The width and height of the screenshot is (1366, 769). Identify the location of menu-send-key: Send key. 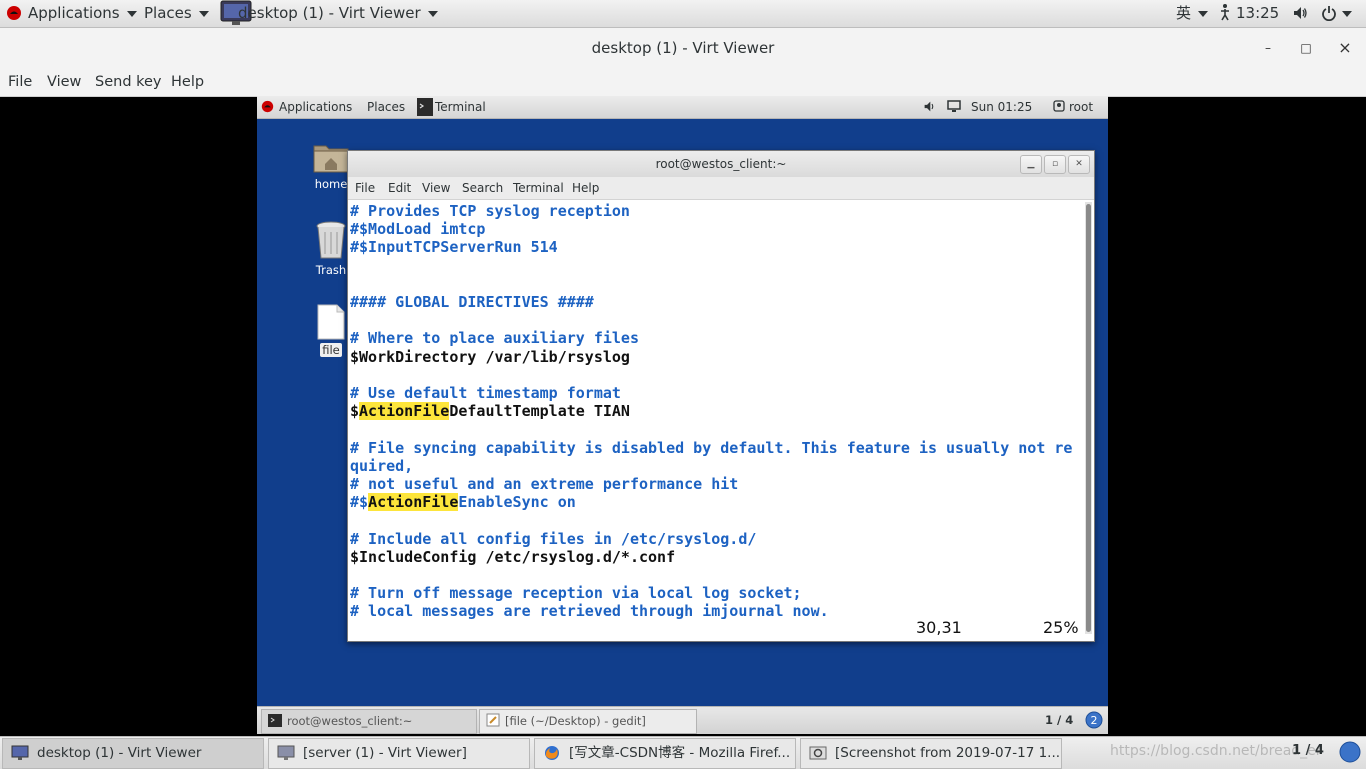
(128, 82).